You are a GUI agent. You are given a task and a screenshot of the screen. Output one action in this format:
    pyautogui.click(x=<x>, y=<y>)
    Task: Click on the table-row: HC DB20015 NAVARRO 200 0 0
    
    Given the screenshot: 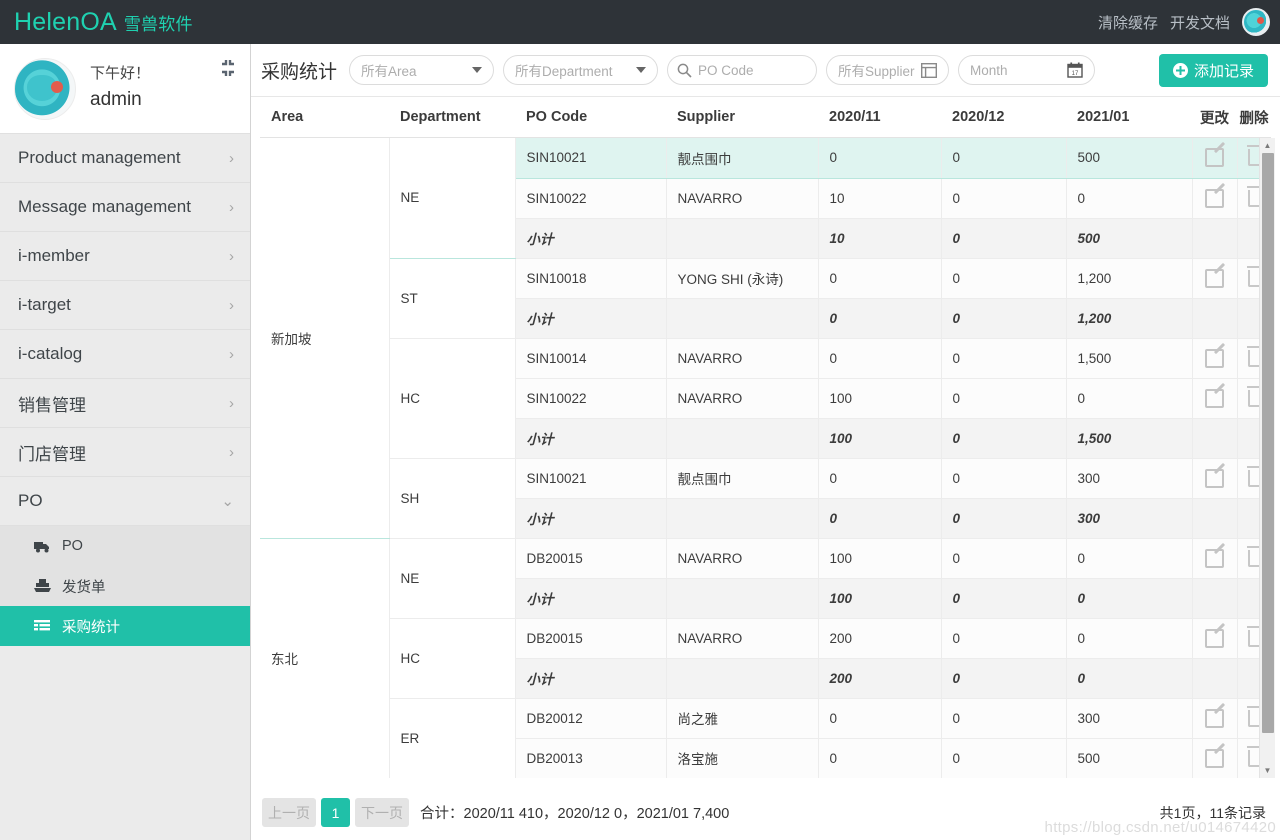 What is the action you would take?
    pyautogui.click(x=765, y=658)
    